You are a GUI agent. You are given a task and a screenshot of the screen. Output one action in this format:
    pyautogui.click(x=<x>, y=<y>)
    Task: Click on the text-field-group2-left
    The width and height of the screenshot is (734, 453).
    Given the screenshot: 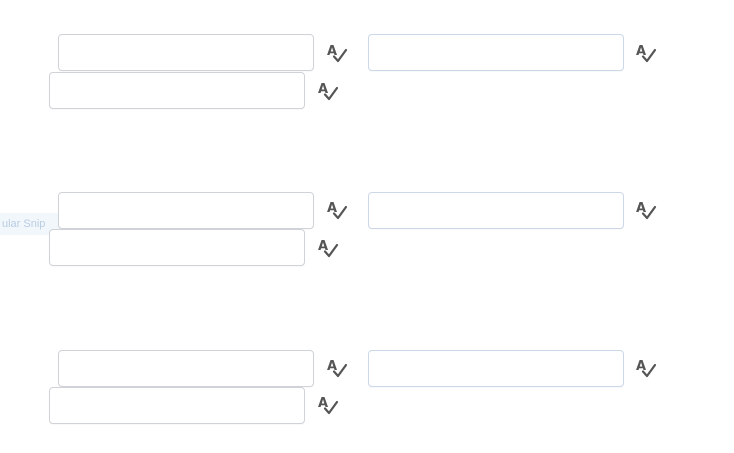 What is the action you would take?
    pyautogui.click(x=186, y=210)
    